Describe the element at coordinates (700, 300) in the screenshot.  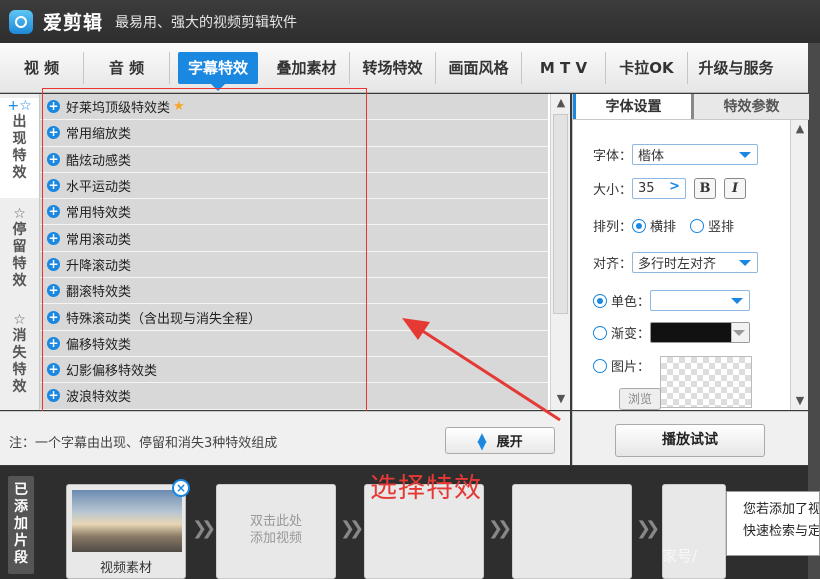
I see `solid-color-select` at that location.